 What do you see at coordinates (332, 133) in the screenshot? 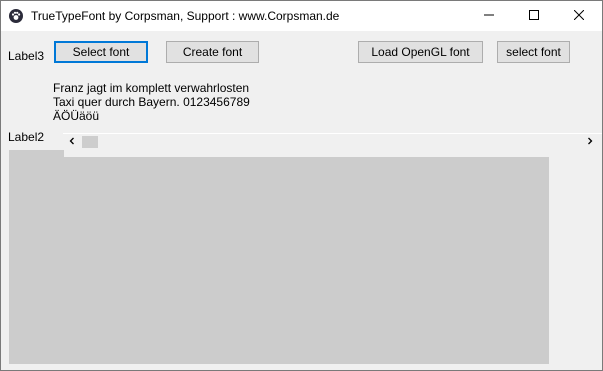
I see `scrollbar-track` at bounding box center [332, 133].